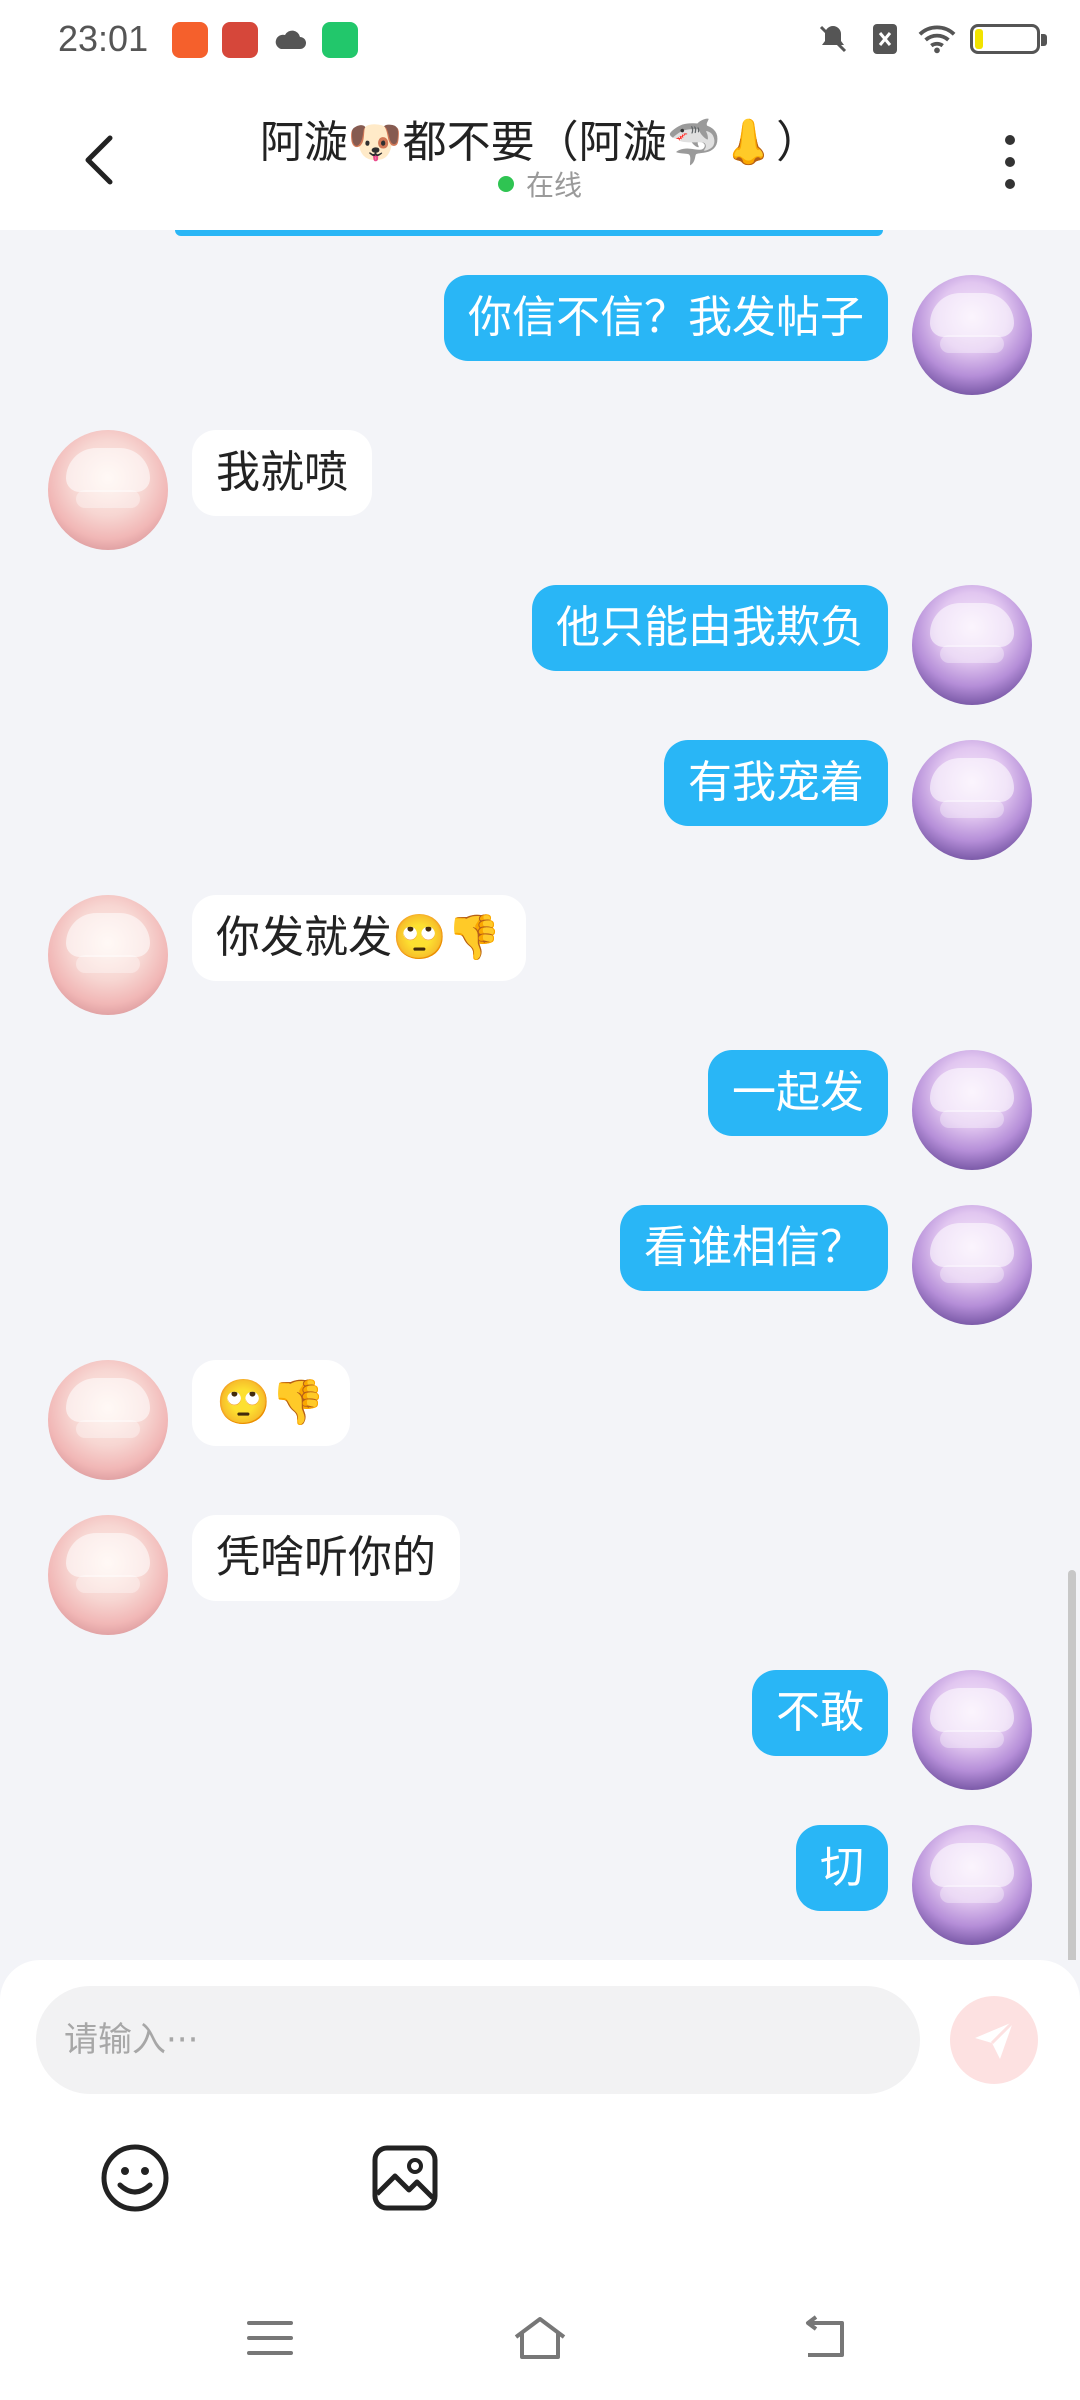 This screenshot has height=2400, width=1080. What do you see at coordinates (478, 2040) in the screenshot?
I see `message-input: 请输入···` at bounding box center [478, 2040].